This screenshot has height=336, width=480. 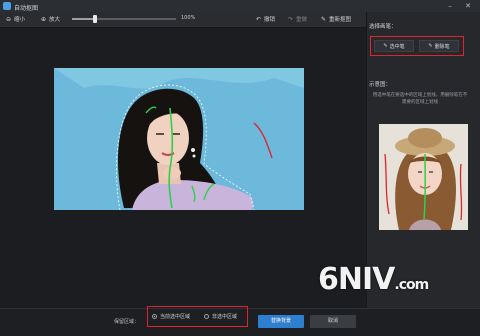 I want to click on brush-selector-highlight: ✎ 选中笔 ✎ 删除笔, so click(x=417, y=46).